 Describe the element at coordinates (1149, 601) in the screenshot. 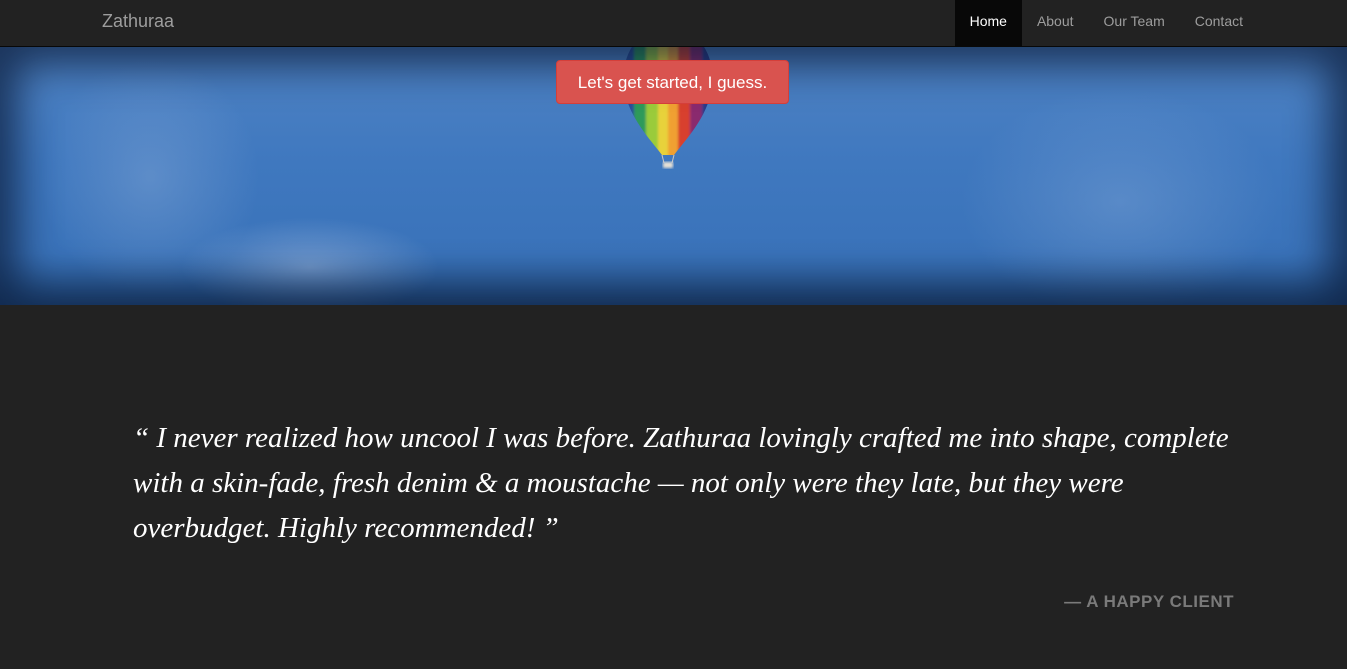

I see `testimonial-attribution: — A HAPPY CLIENT` at that location.